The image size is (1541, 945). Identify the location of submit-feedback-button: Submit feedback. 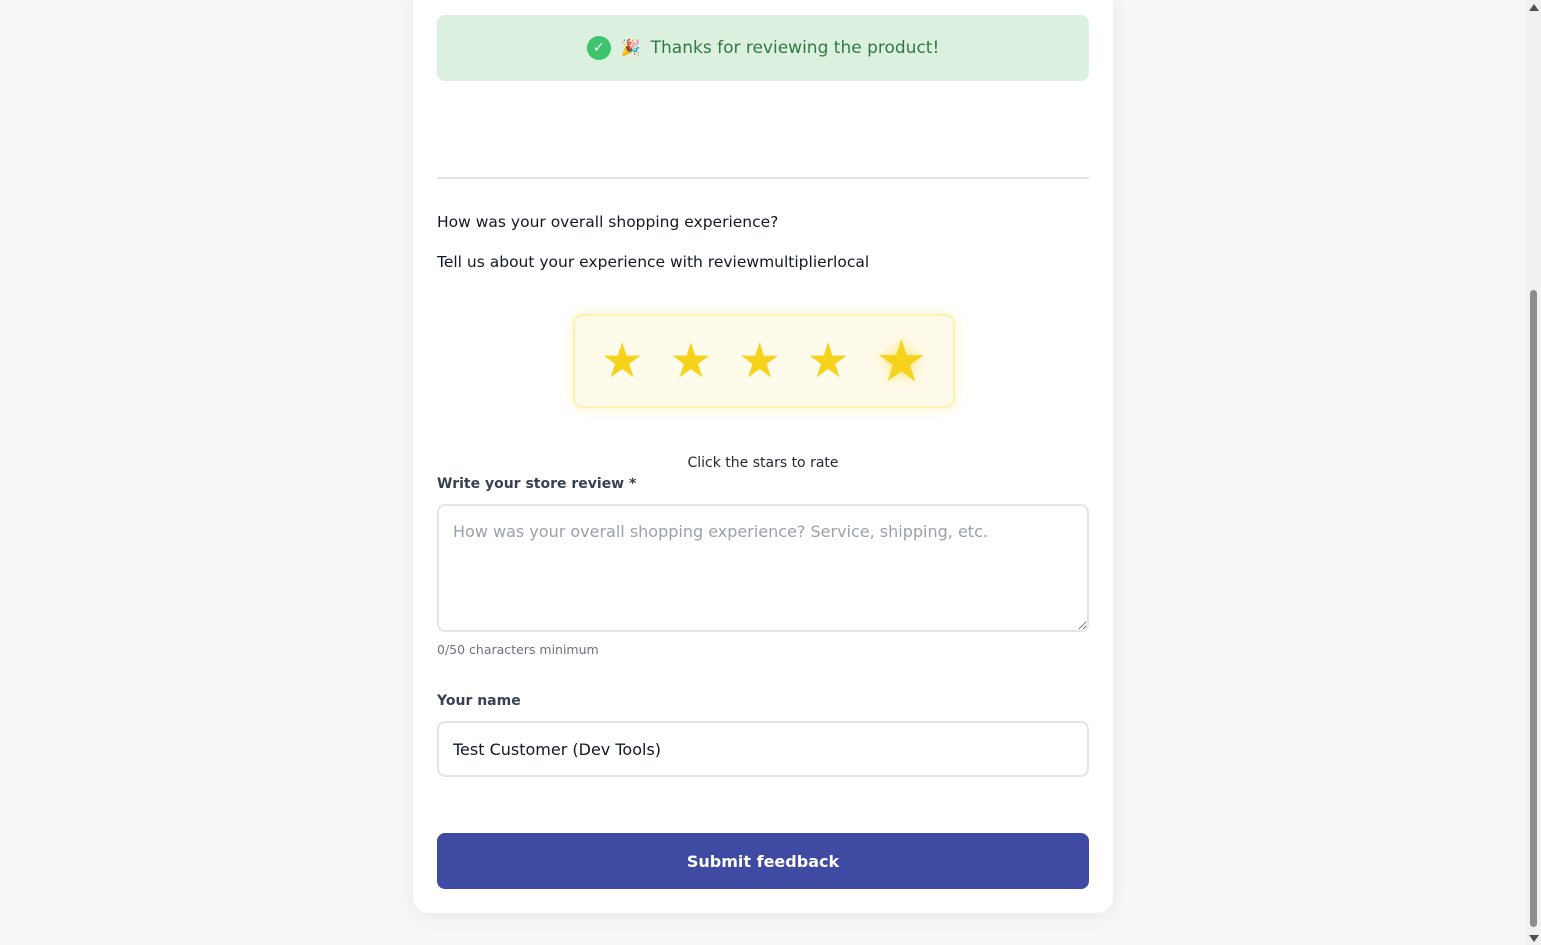
(763, 861).